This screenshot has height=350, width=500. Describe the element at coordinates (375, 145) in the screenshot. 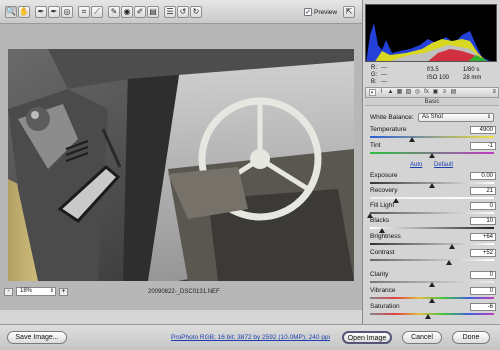

I see `tint-label: Tint` at that location.